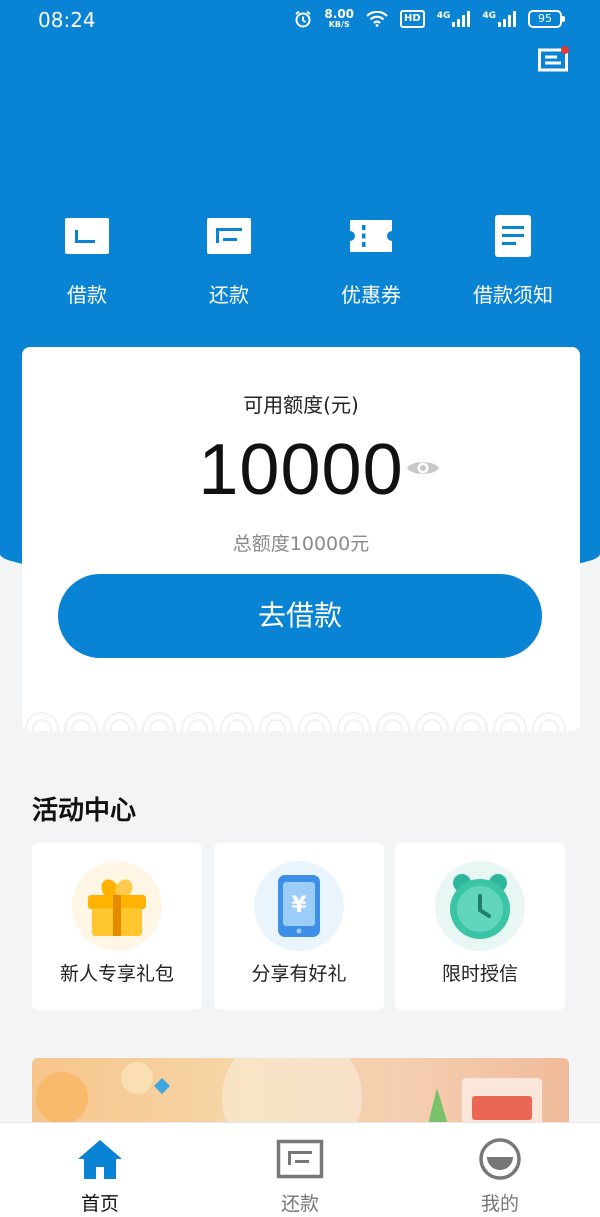  Describe the element at coordinates (339, 24) in the screenshot. I see `network-speed-unit: KB/S` at that location.